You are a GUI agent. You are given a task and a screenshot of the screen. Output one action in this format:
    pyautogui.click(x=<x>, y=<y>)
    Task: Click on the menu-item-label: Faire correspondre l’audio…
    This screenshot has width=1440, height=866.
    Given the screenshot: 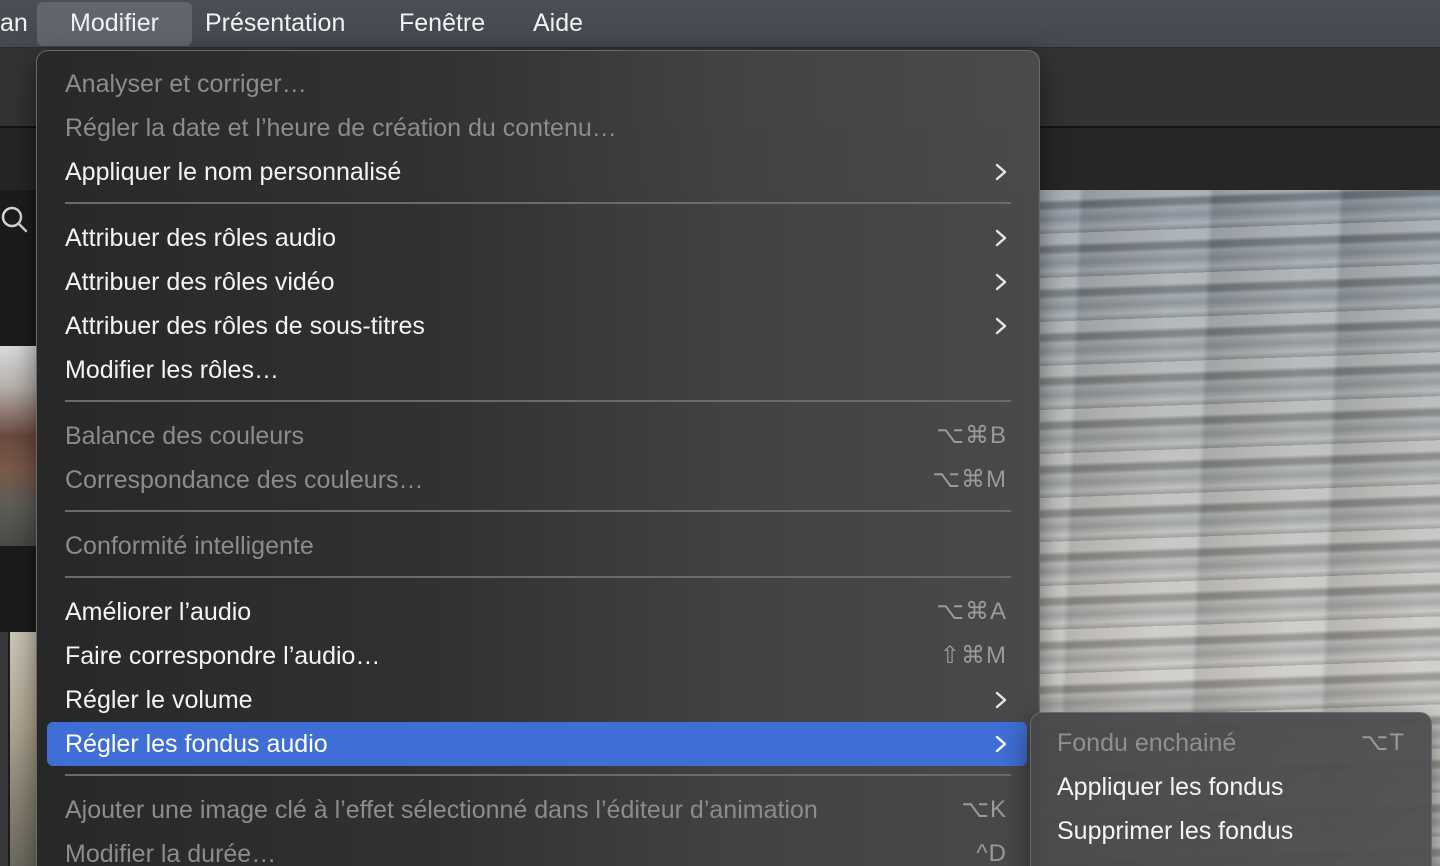 What is the action you would take?
    pyautogui.click(x=223, y=656)
    